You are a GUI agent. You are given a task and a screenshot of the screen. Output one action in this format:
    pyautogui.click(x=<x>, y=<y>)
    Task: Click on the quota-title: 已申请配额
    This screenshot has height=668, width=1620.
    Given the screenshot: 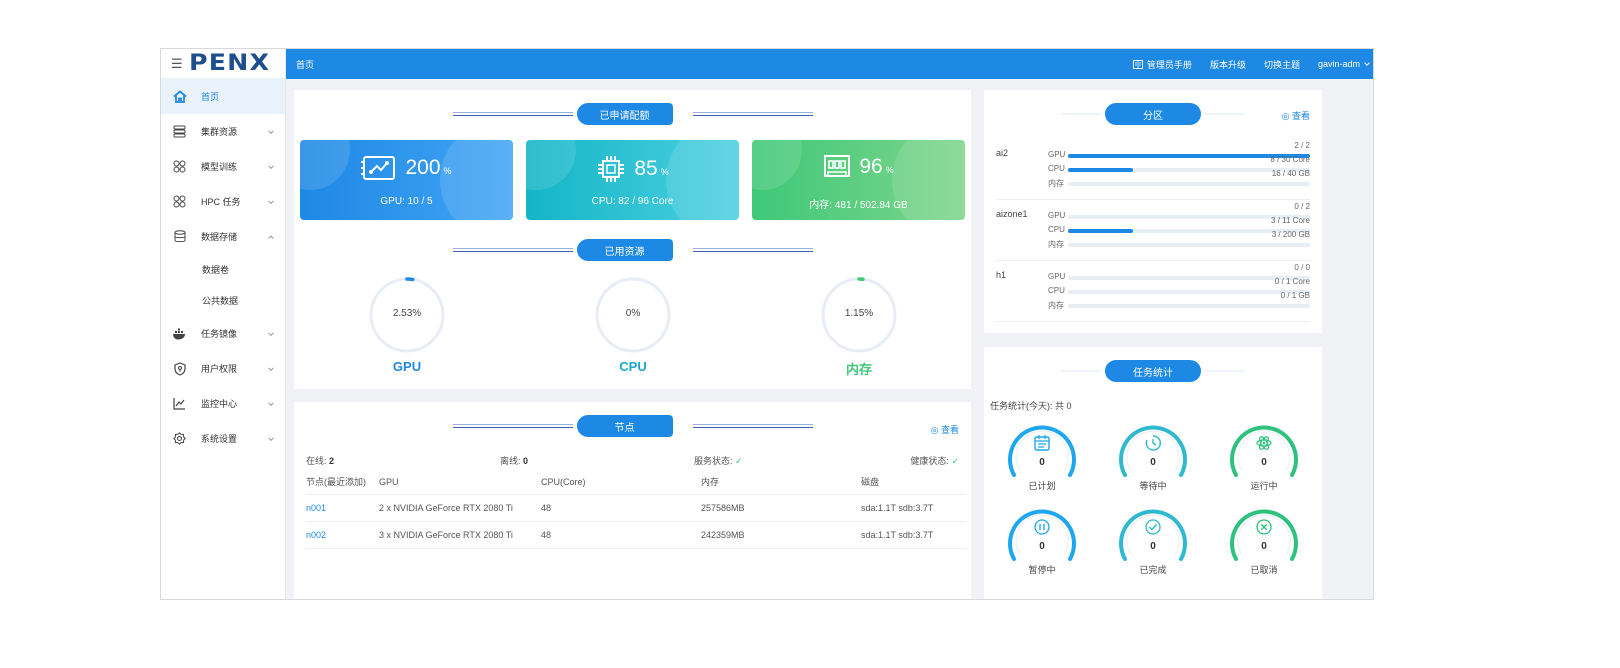 What is the action you would take?
    pyautogui.click(x=624, y=114)
    